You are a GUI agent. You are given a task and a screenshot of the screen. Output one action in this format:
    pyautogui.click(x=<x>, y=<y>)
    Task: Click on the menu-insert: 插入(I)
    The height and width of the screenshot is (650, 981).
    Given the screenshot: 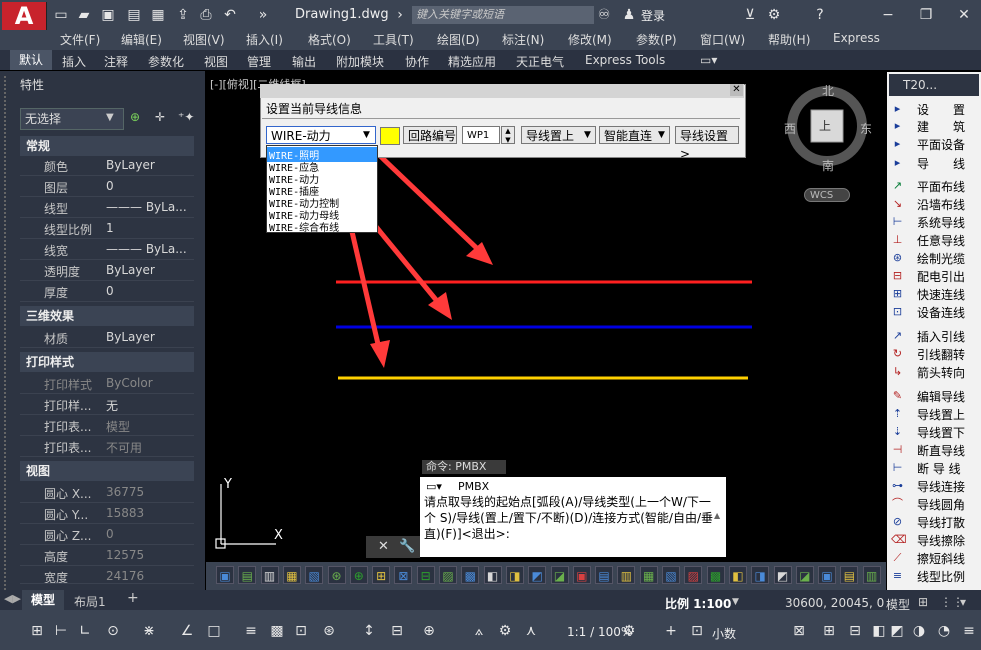 What is the action you would take?
    pyautogui.click(x=264, y=39)
    